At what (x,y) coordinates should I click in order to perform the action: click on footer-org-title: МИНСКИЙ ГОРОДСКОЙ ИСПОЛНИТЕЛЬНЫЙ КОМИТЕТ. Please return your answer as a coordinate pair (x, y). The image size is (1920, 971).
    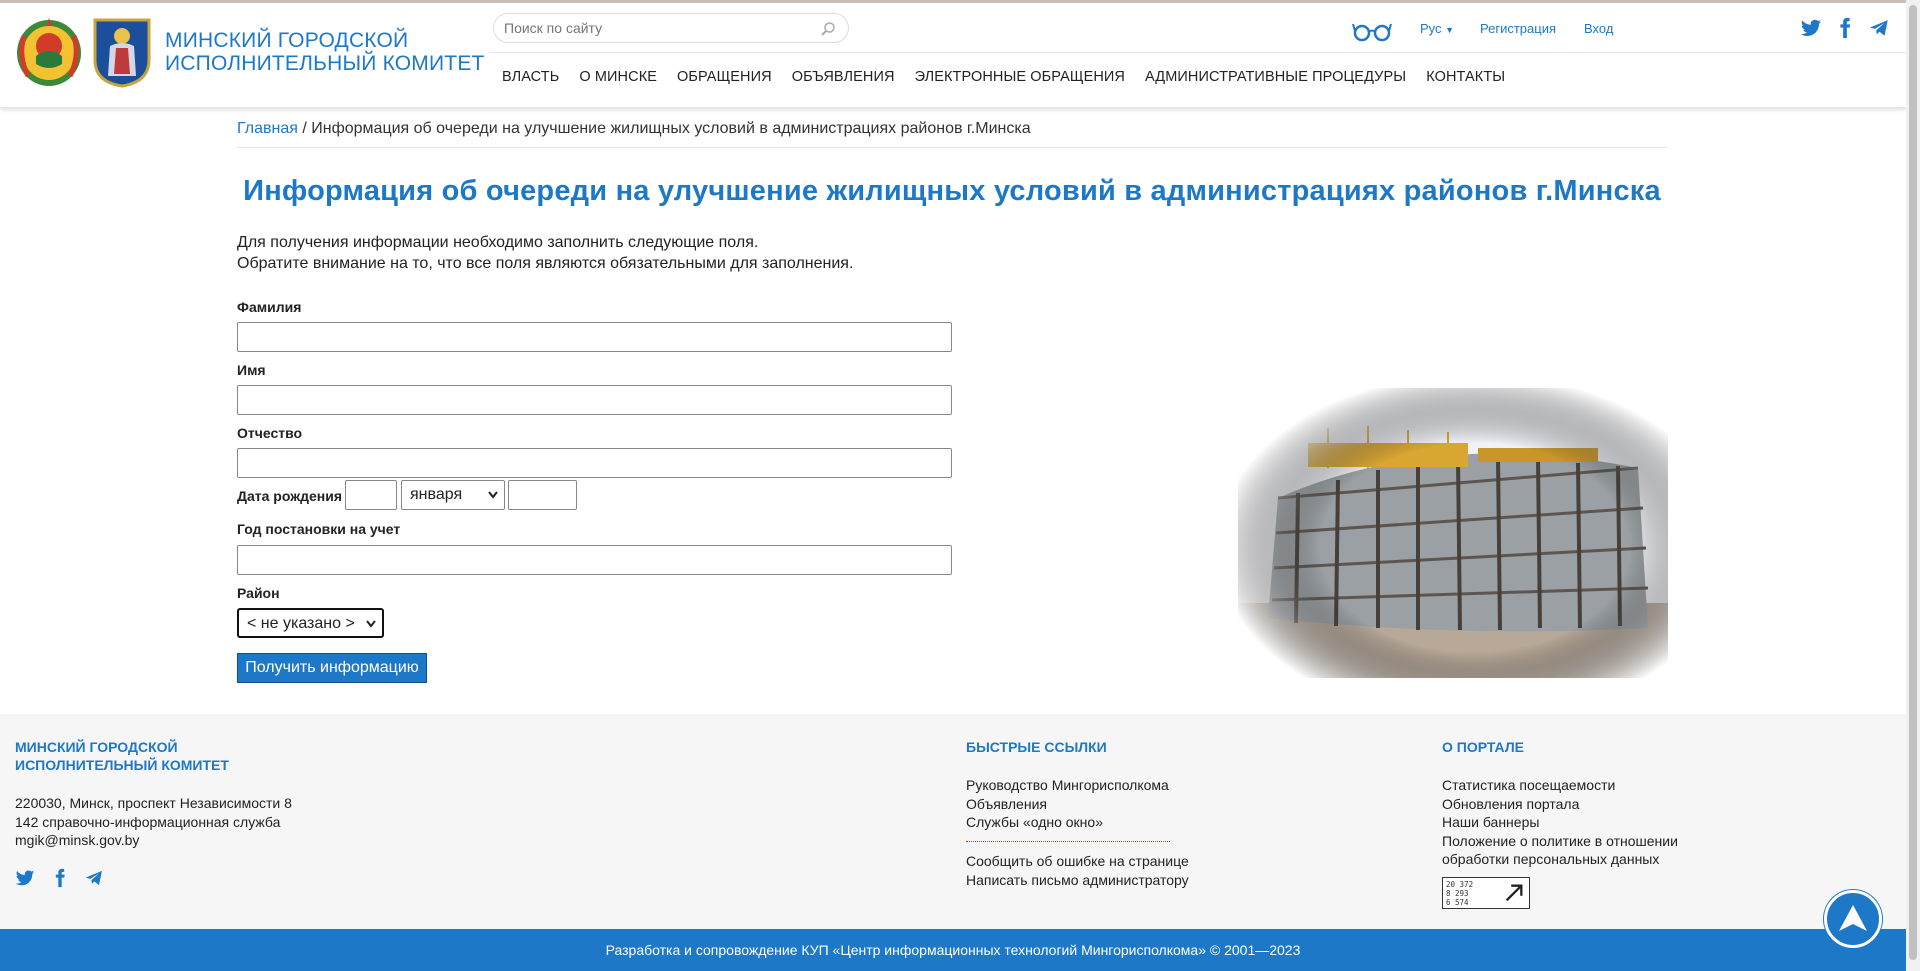
    Looking at the image, I should click on (122, 756).